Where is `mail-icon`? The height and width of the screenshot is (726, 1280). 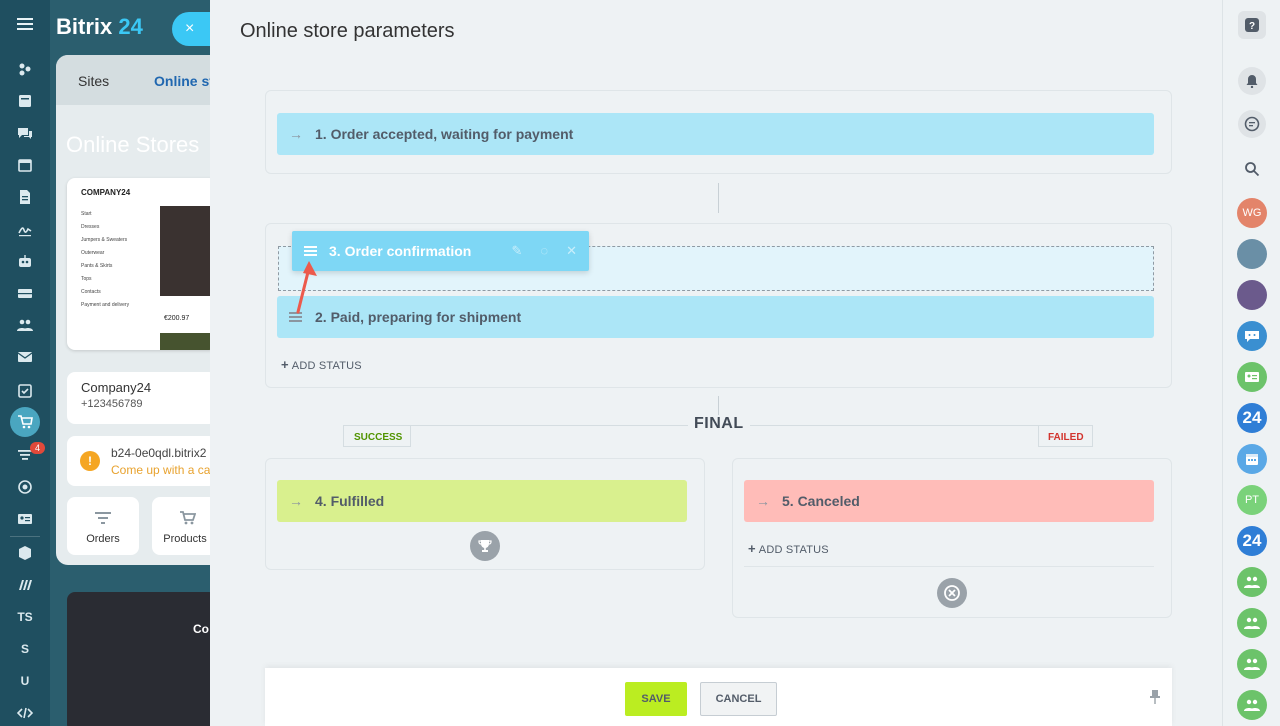
mail-icon is located at coordinates (25, 357).